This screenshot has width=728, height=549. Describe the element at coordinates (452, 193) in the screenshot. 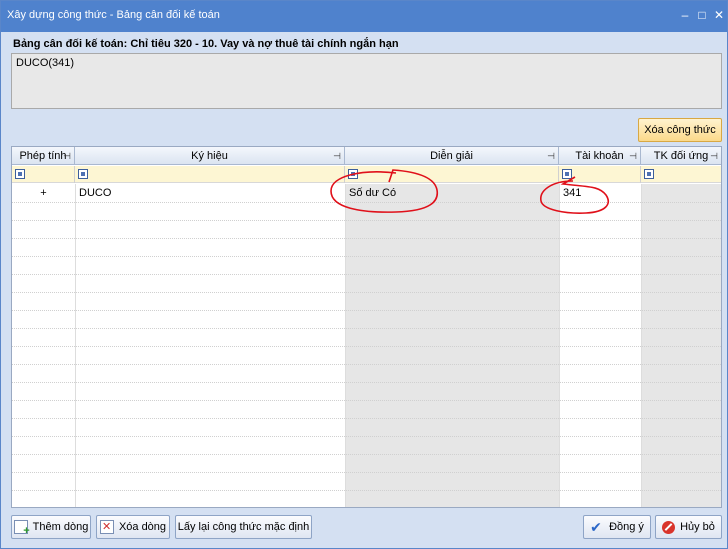

I see `cell-description: Số dư Có` at that location.